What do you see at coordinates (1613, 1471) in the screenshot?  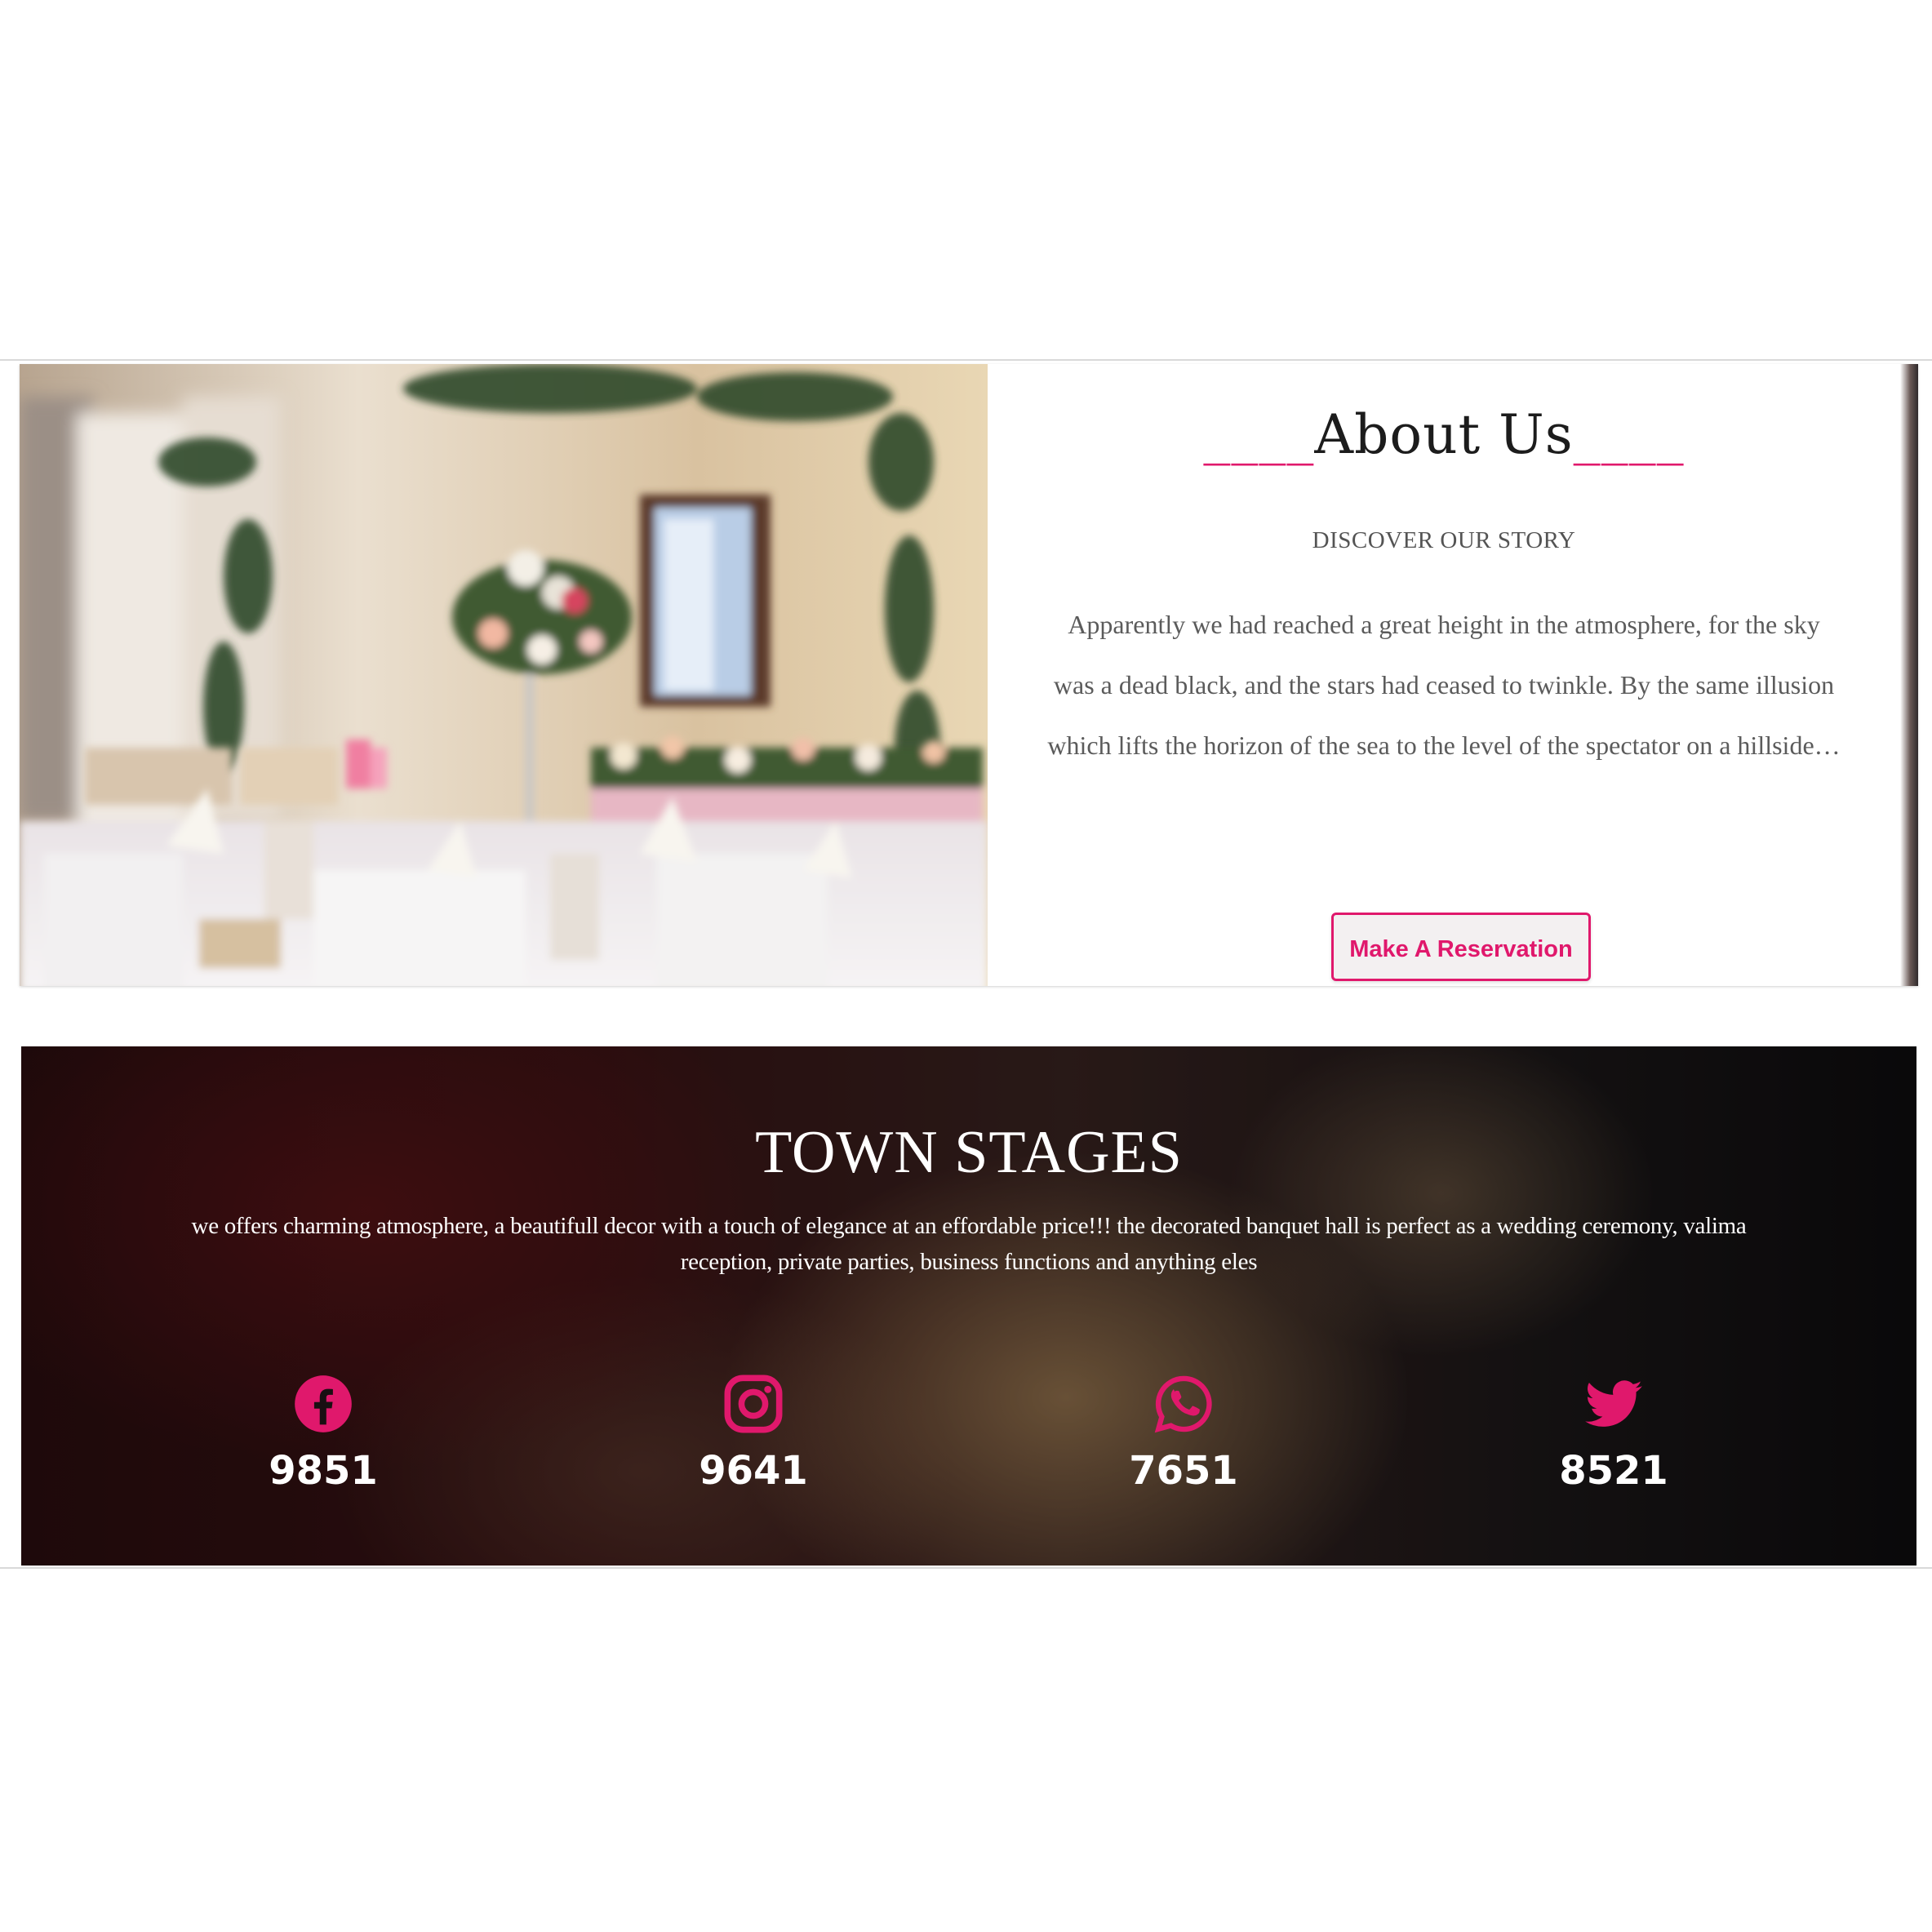 I see `stat-value: 8521` at bounding box center [1613, 1471].